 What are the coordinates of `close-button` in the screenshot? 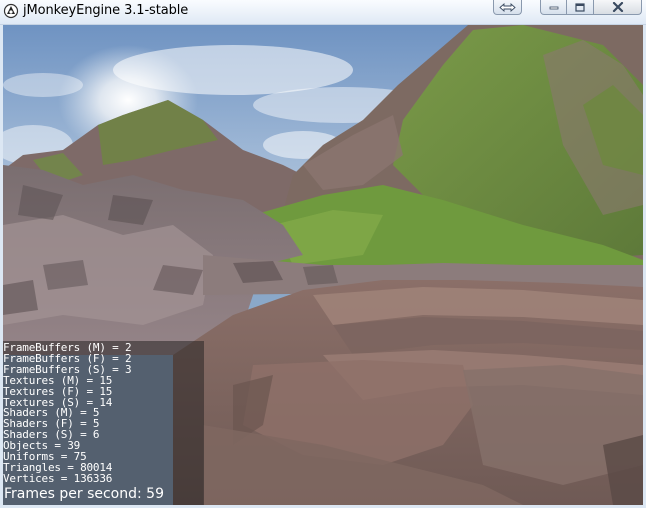 It's located at (618, 7).